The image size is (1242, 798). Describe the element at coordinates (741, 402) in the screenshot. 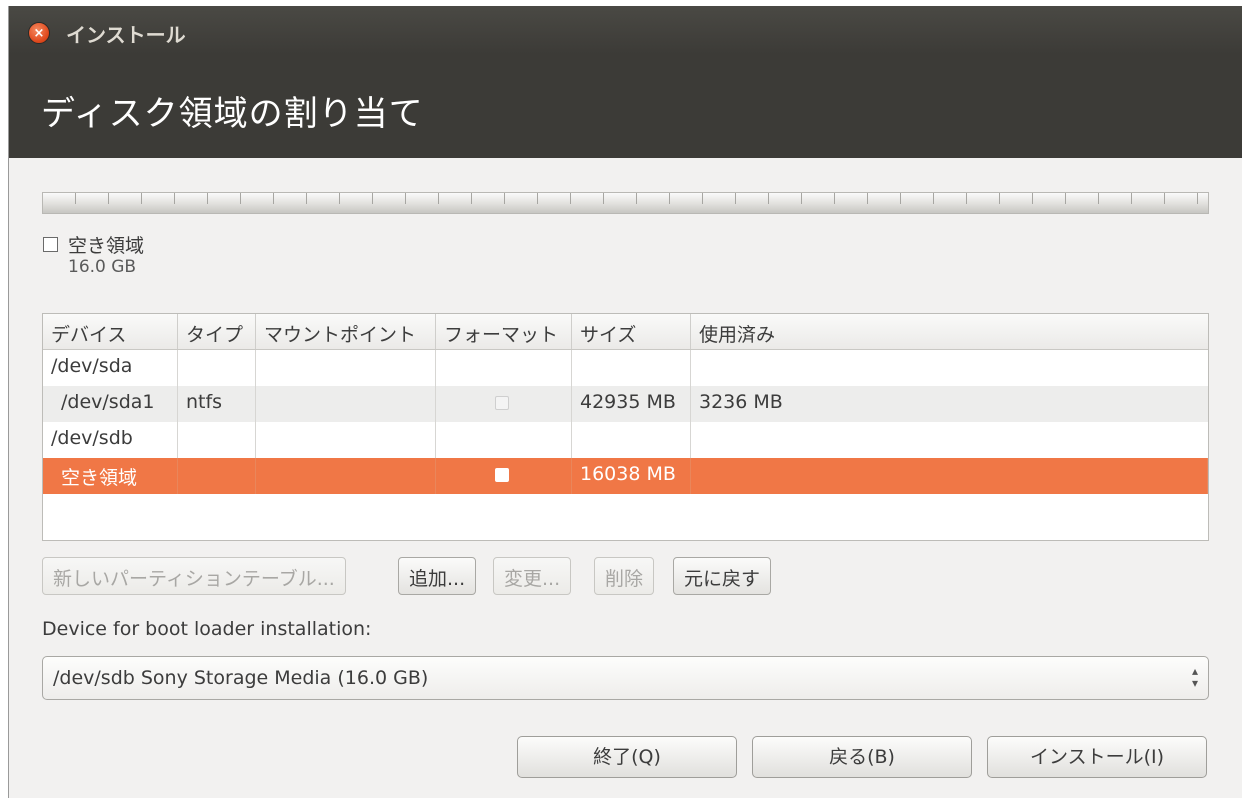

I see `cell-used: 3236 MB` at that location.